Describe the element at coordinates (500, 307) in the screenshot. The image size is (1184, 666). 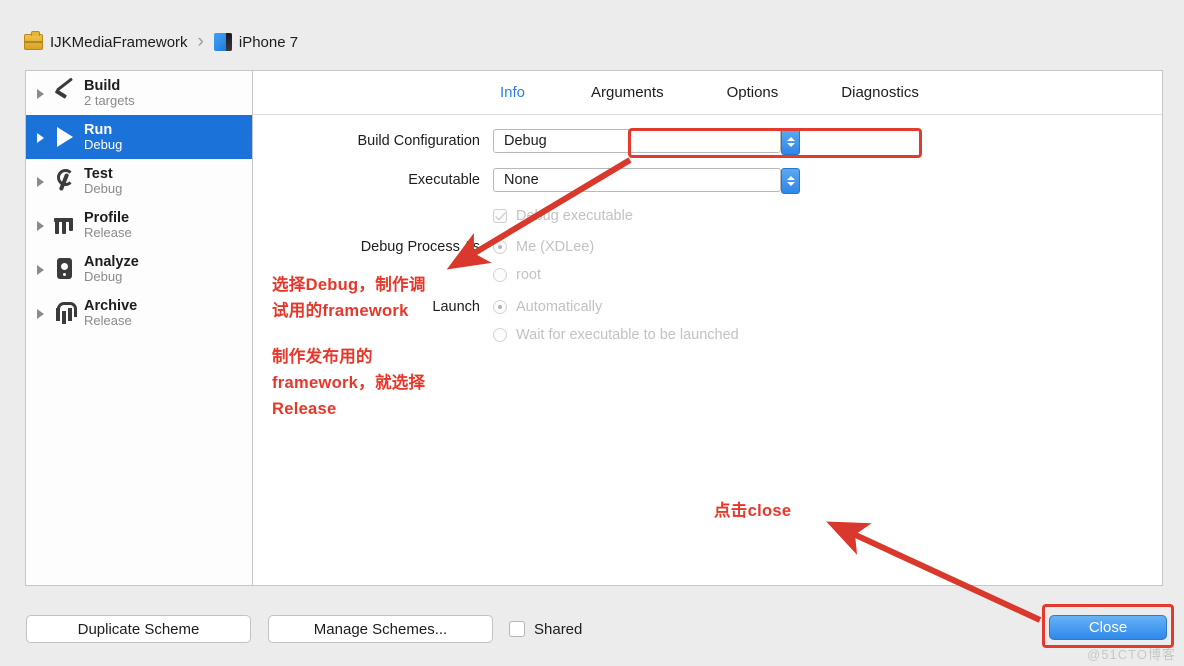
I see `launch-radio-automatically` at that location.